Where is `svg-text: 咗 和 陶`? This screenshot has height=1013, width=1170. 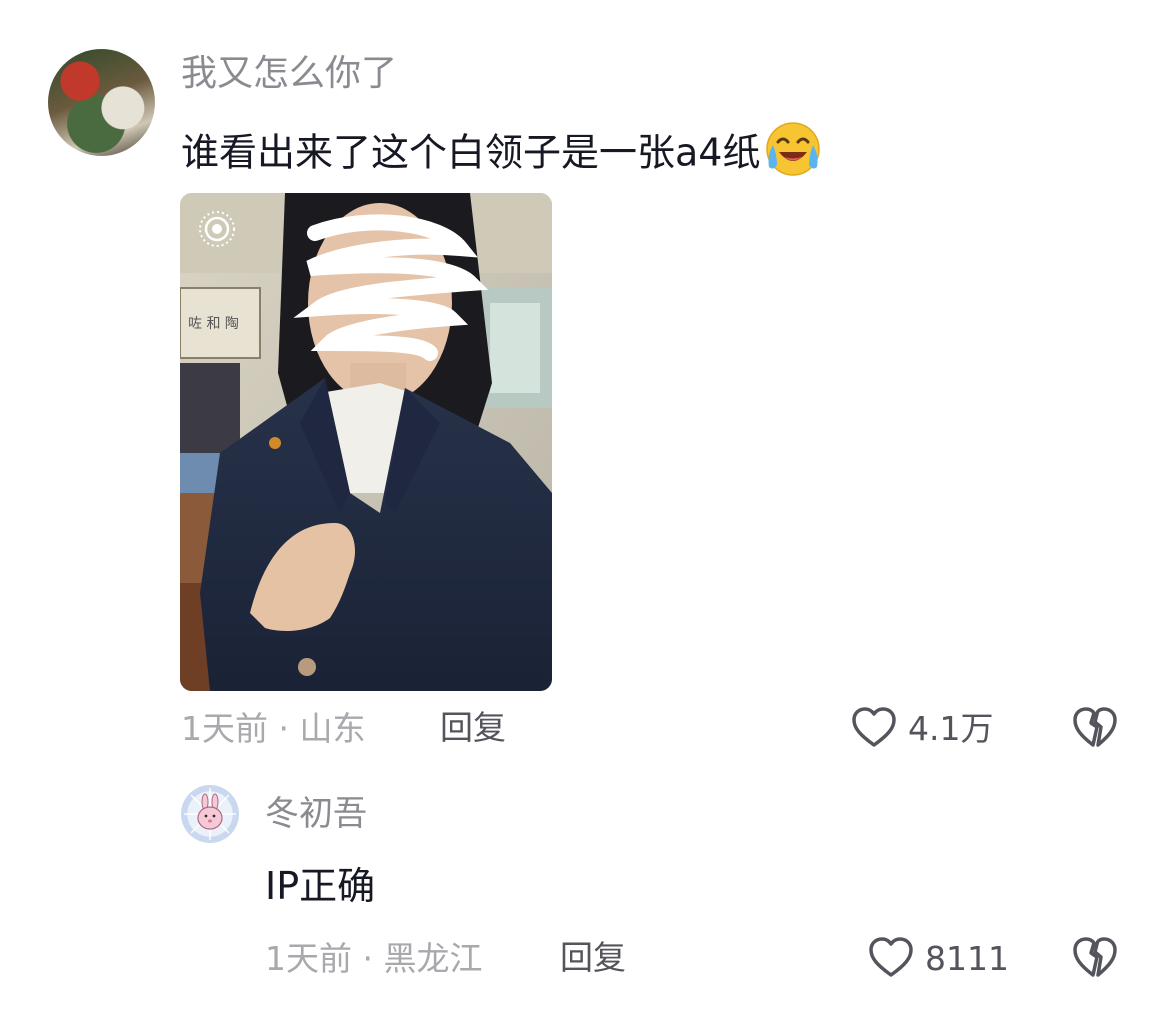 svg-text: 咗 和 陶 is located at coordinates (213, 324).